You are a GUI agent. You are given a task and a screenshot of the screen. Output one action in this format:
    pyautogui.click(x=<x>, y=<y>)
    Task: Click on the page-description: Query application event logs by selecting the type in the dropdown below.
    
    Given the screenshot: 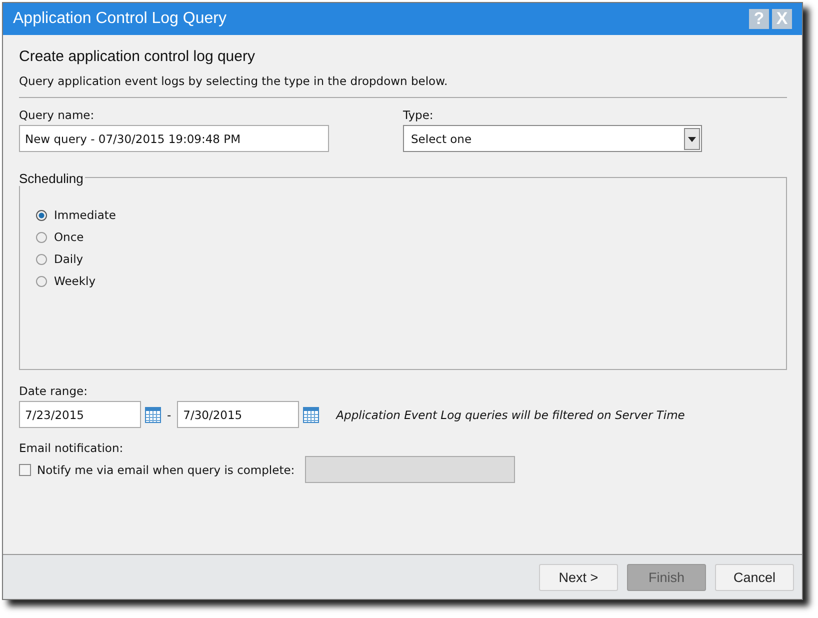 What is the action you would take?
    pyautogui.click(x=234, y=81)
    